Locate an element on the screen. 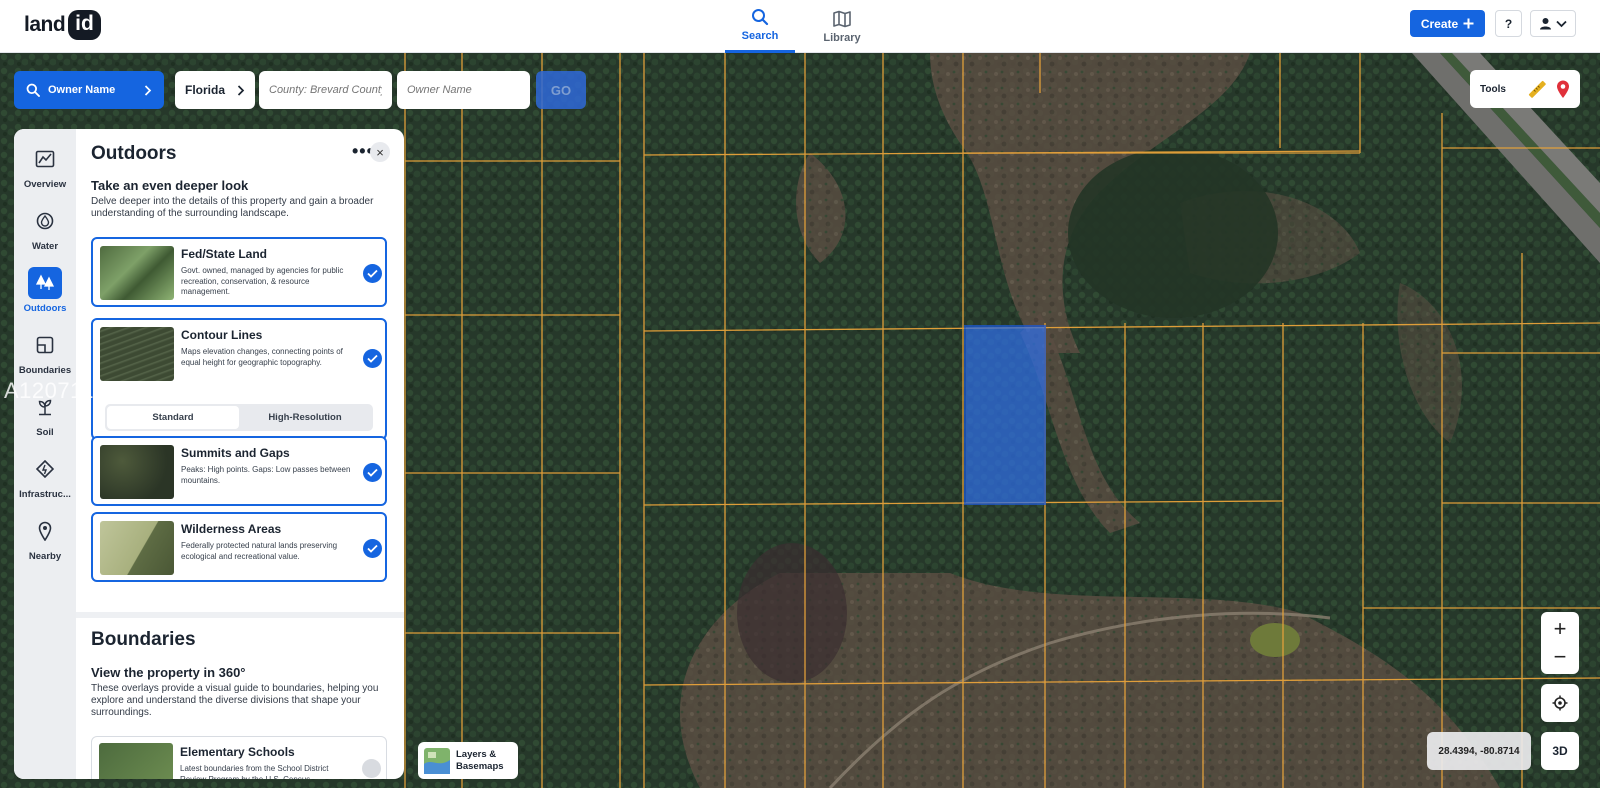 This screenshot has width=1600, height=788. layers-basemaps-button: Layers & Basemaps is located at coordinates (468, 760).